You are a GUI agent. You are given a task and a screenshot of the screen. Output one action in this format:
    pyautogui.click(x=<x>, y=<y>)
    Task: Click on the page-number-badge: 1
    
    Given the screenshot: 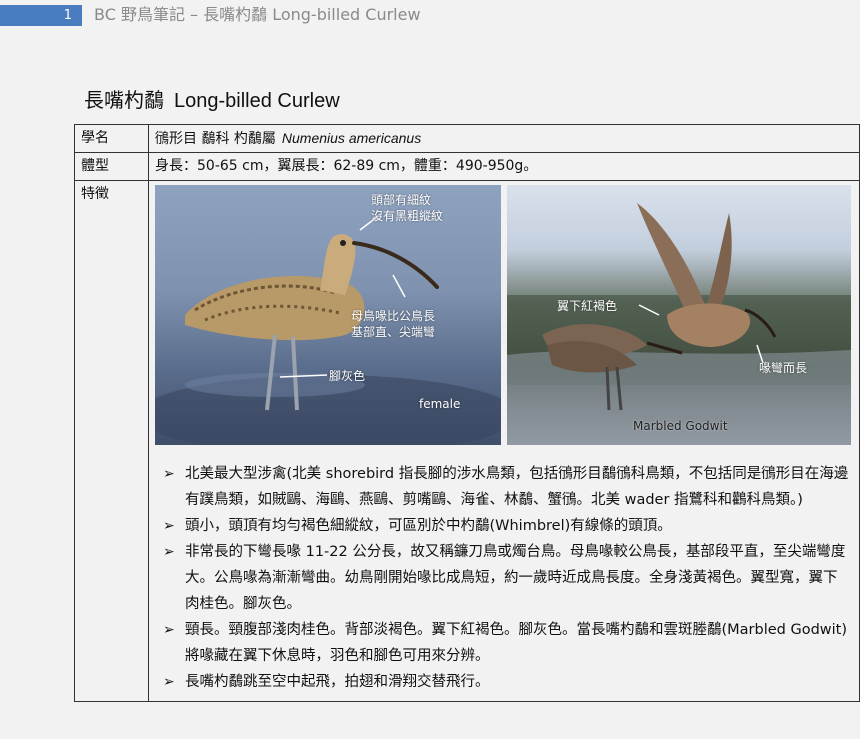 What is the action you would take?
    pyautogui.click(x=41, y=15)
    